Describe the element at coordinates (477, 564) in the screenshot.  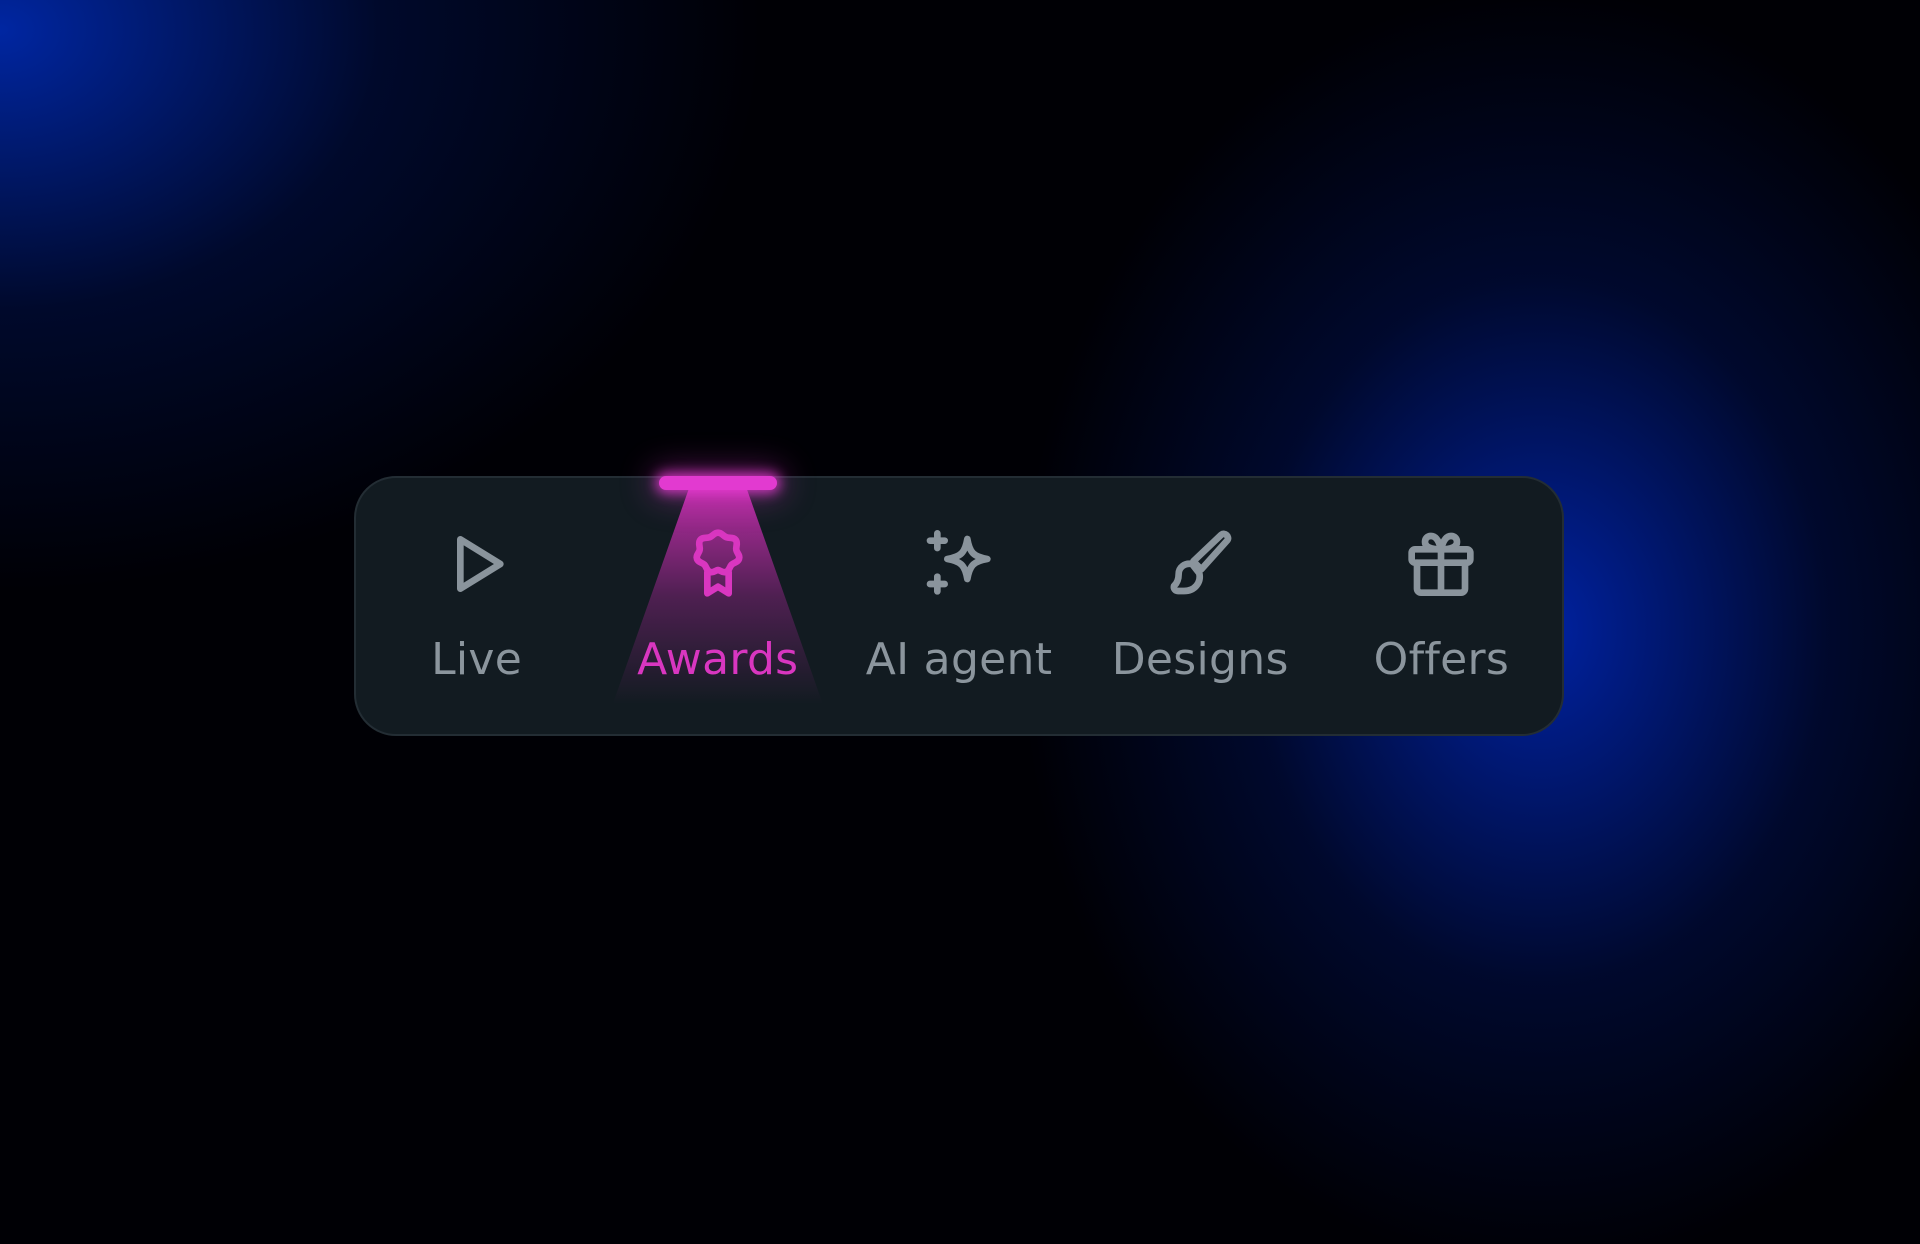
I see `play-icon` at that location.